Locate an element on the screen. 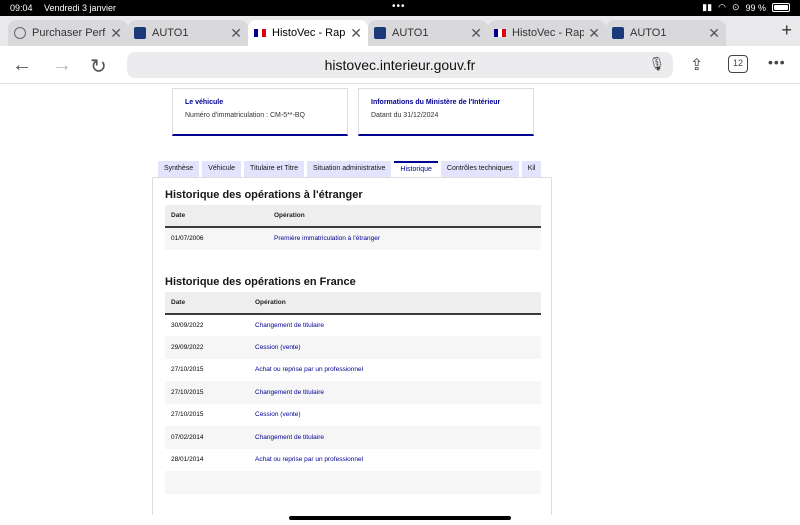 The width and height of the screenshot is (800, 525). microphone-icon: 🎙 is located at coordinates (656, 64).